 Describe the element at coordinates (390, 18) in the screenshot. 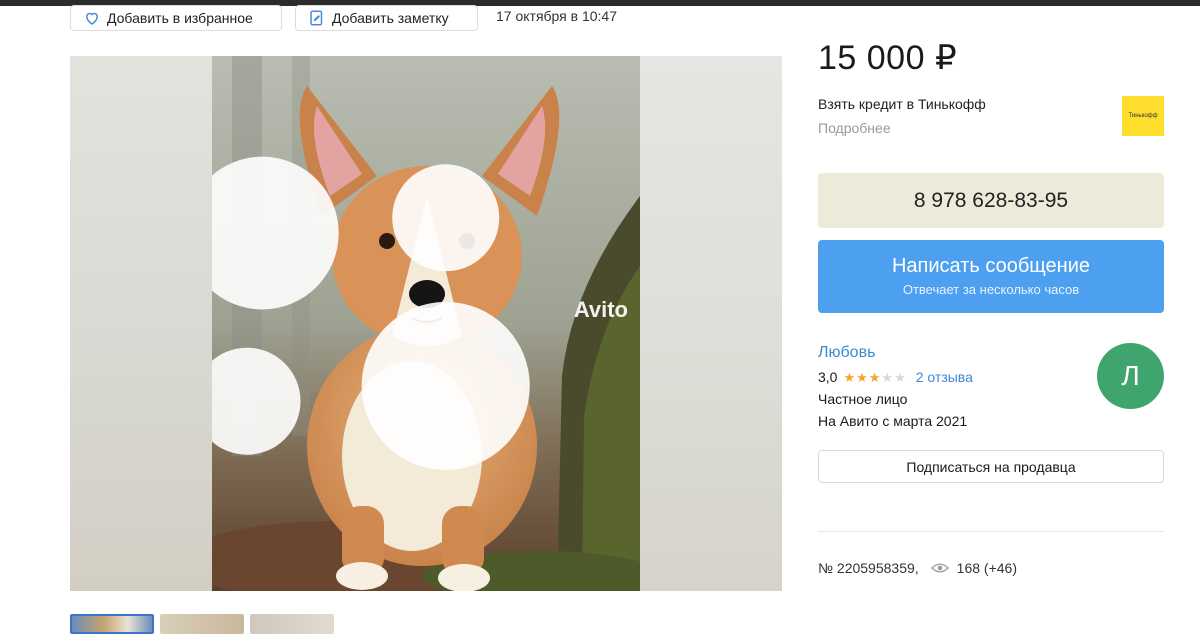

I see `add-note-label: Добавить заметку` at that location.